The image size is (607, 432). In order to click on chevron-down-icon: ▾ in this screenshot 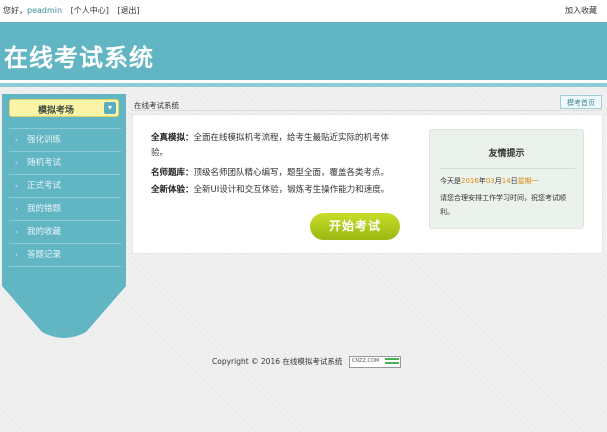, I will do `click(110, 108)`.